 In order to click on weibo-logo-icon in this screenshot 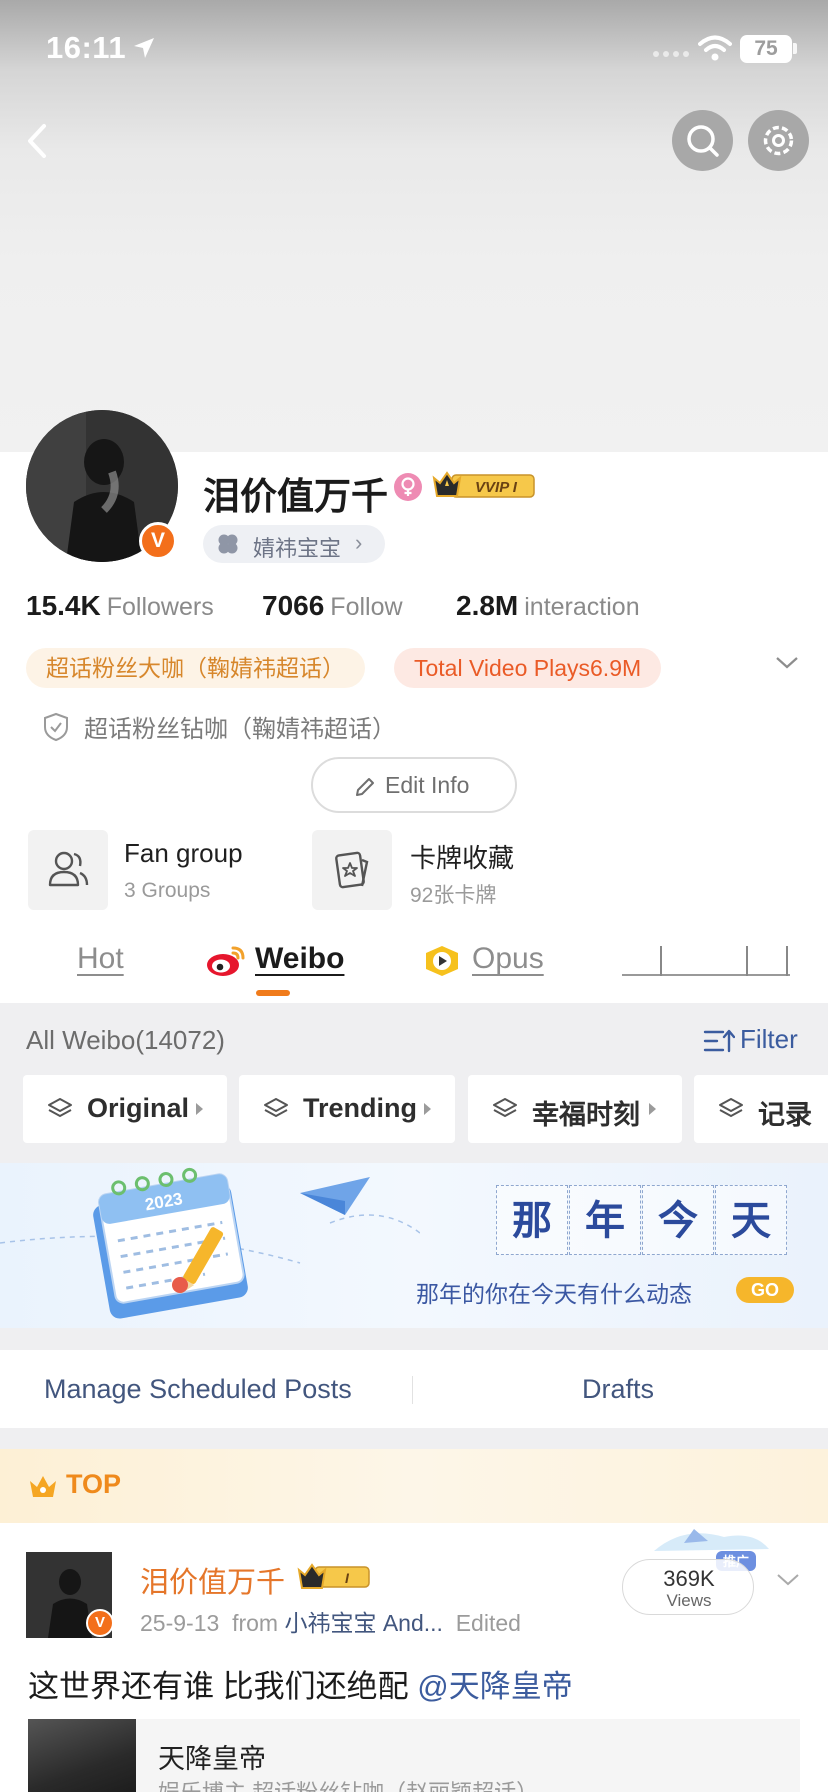, I will do `click(226, 961)`.